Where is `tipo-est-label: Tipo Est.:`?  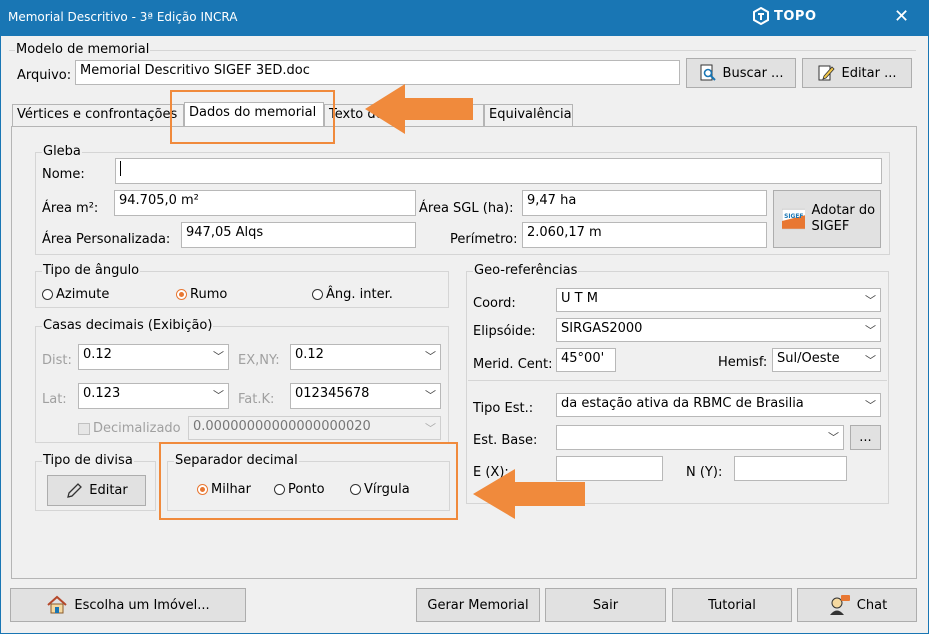
tipo-est-label: Tipo Est.: is located at coordinates (503, 408).